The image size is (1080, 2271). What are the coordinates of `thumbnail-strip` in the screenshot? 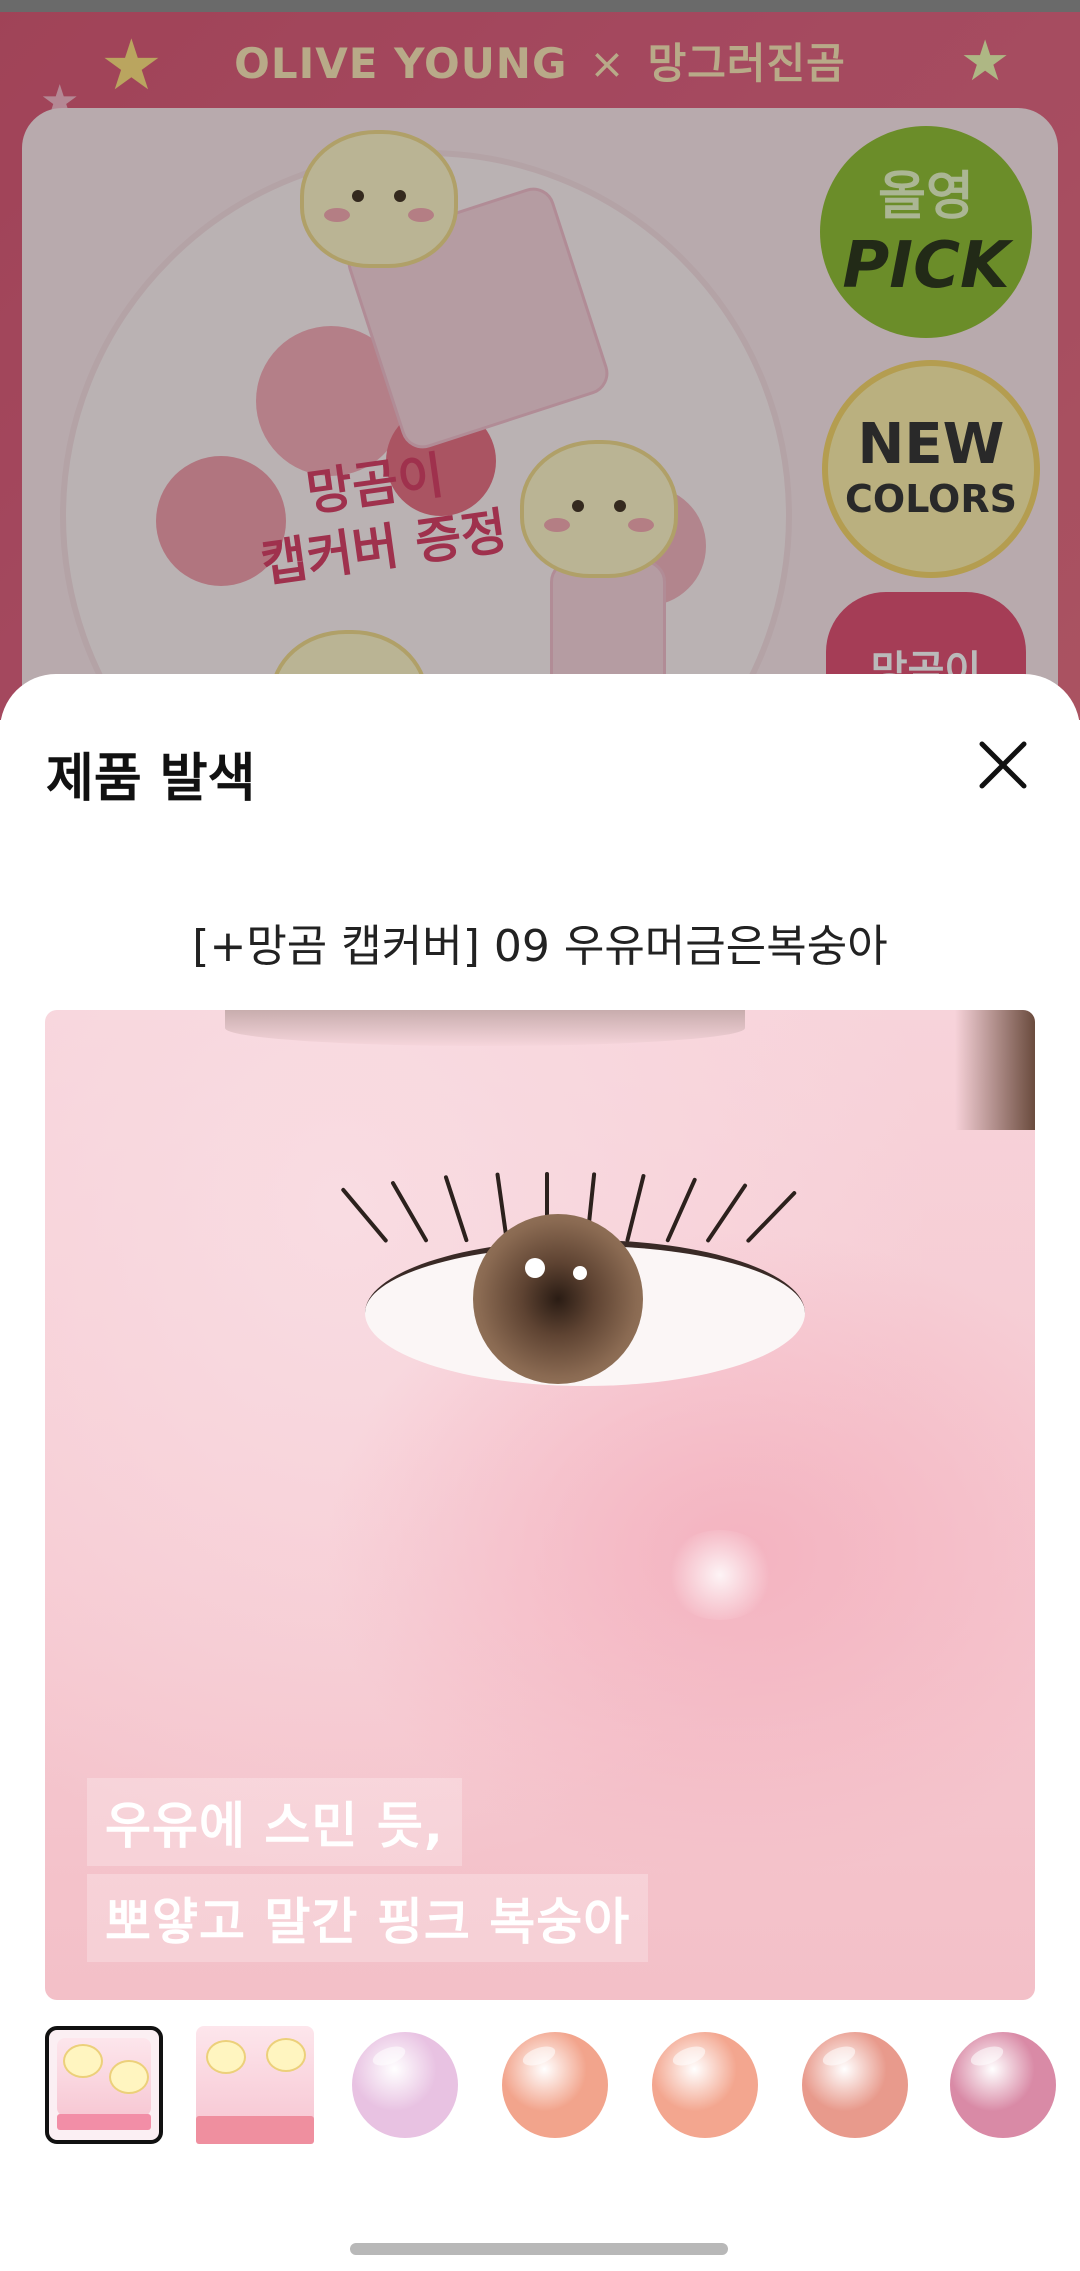 It's located at (540, 2091).